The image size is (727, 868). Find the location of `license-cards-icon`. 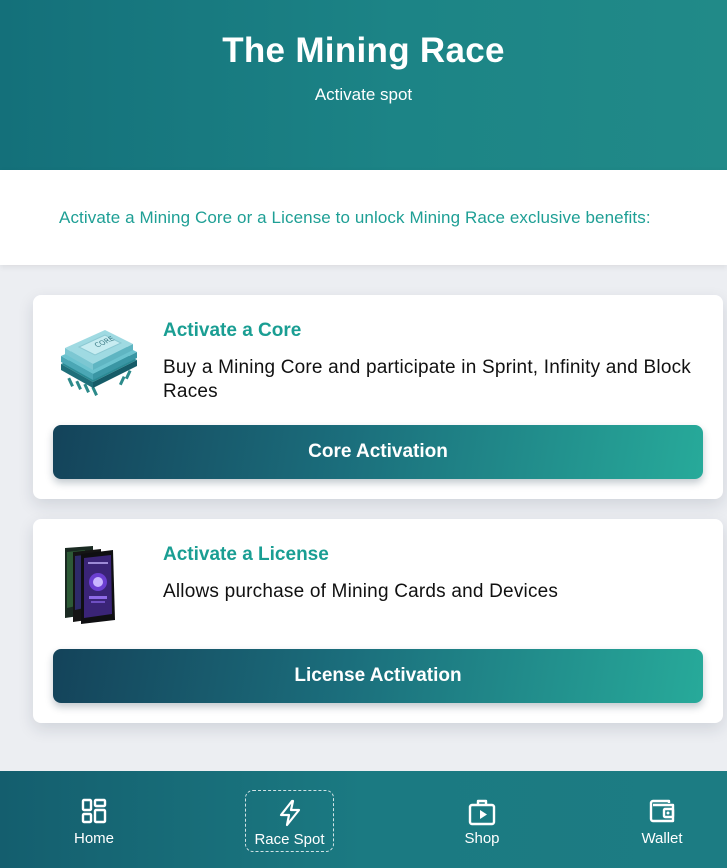

license-cards-icon is located at coordinates (98, 584).